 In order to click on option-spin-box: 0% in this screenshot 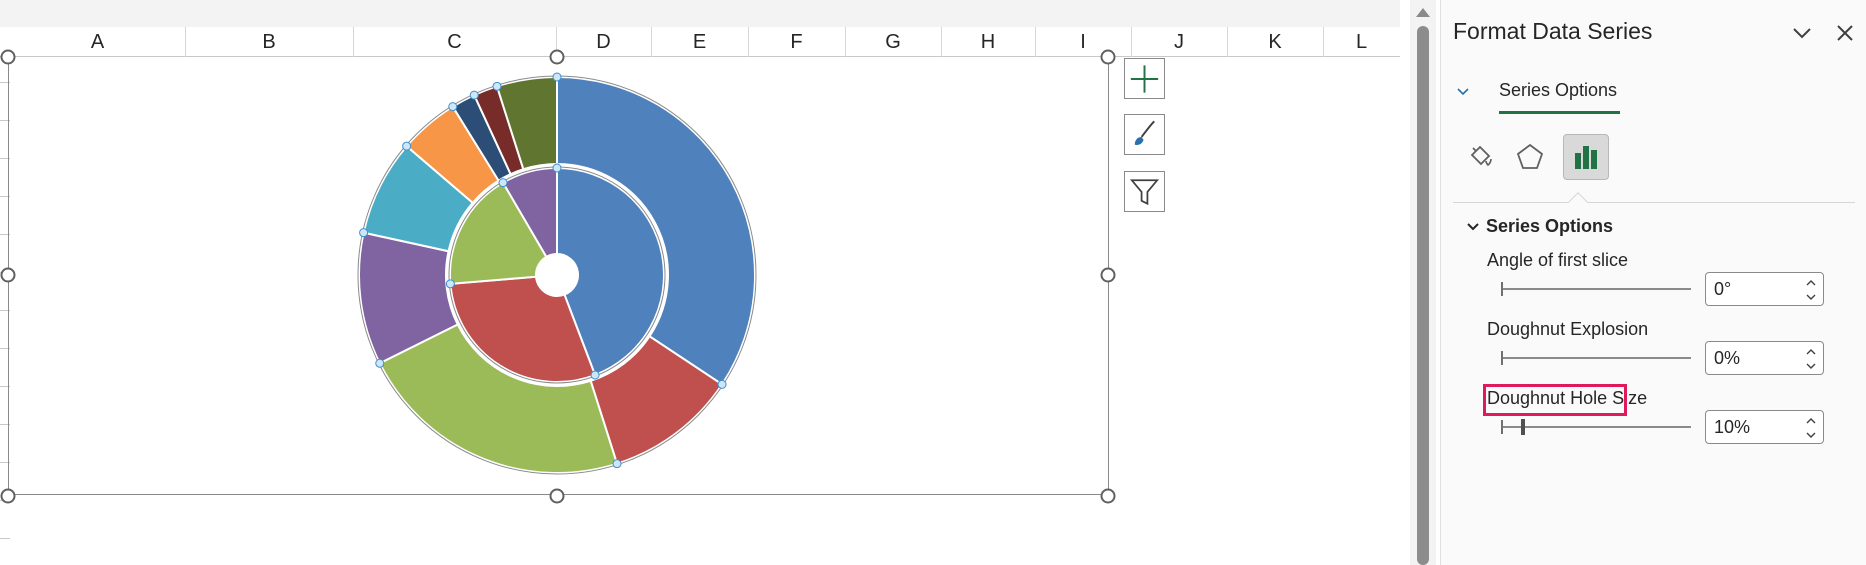, I will do `click(1764, 358)`.